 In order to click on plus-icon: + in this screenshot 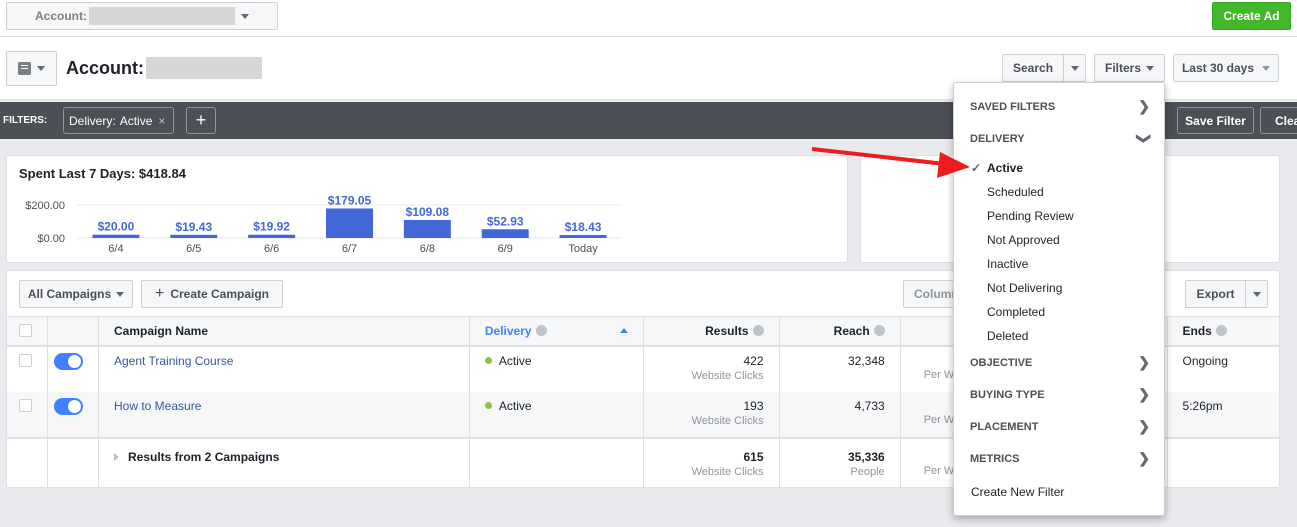, I will do `click(159, 293)`.